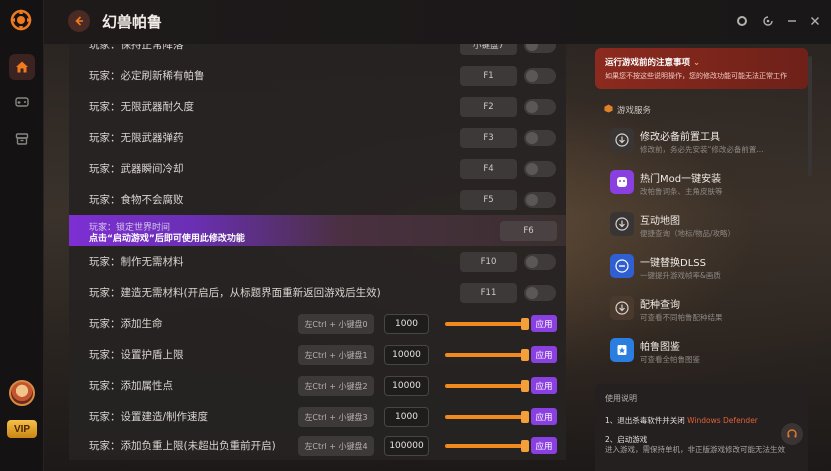 The width and height of the screenshot is (831, 471). I want to click on book-icon, so click(622, 350).